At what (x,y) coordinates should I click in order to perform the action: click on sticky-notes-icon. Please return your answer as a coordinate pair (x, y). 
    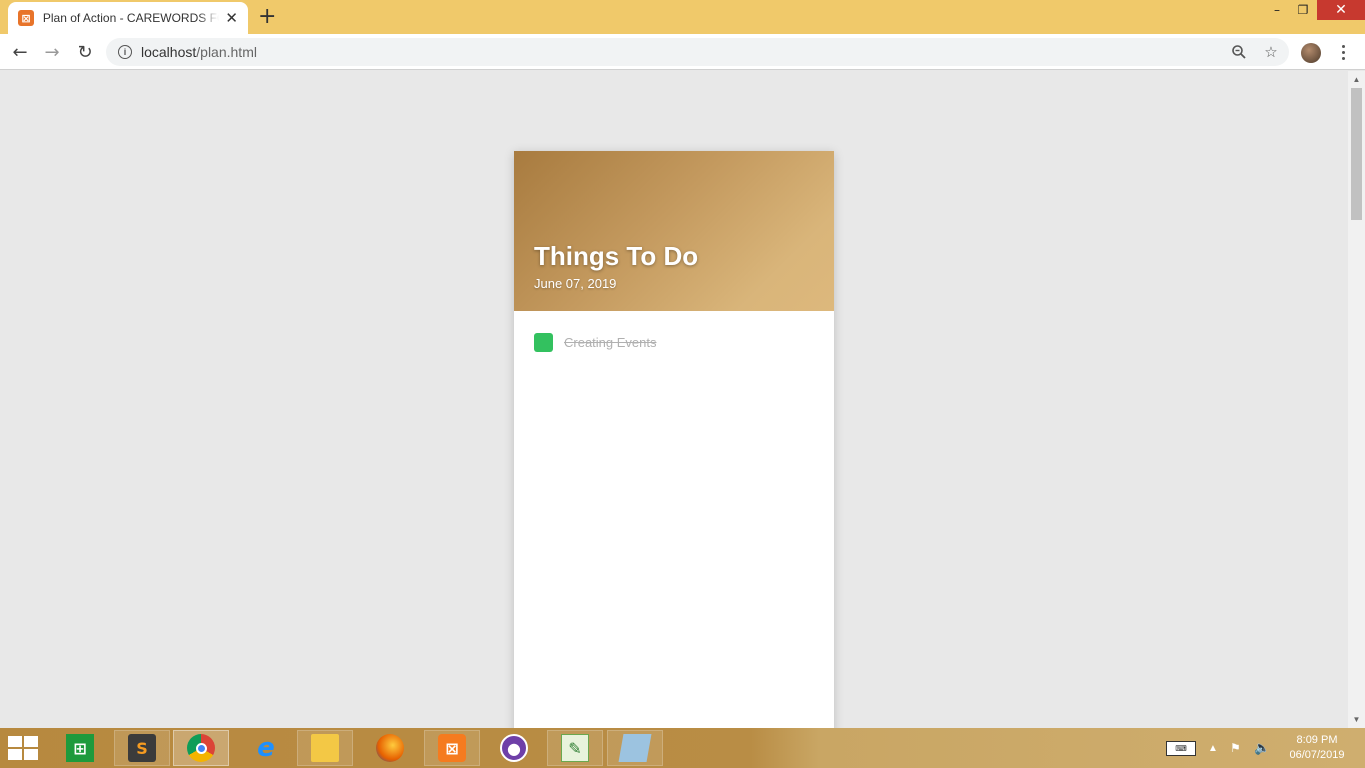
    Looking at the image, I should click on (635, 748).